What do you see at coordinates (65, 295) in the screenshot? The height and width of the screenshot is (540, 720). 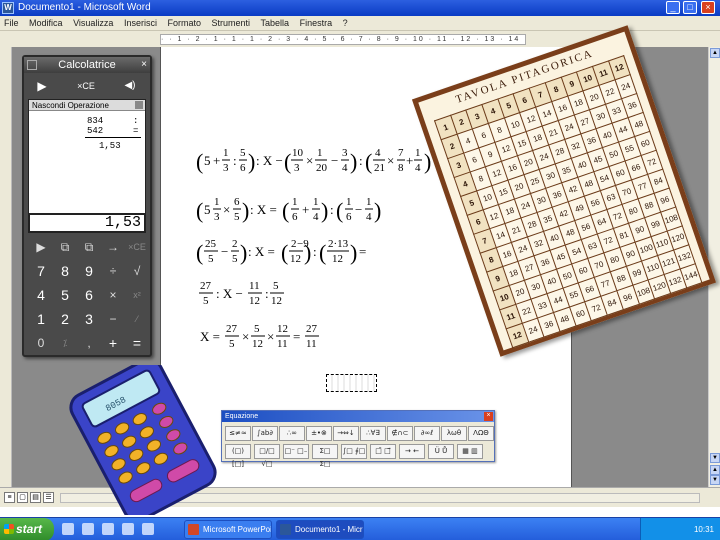 I see `key-5: 5` at bounding box center [65, 295].